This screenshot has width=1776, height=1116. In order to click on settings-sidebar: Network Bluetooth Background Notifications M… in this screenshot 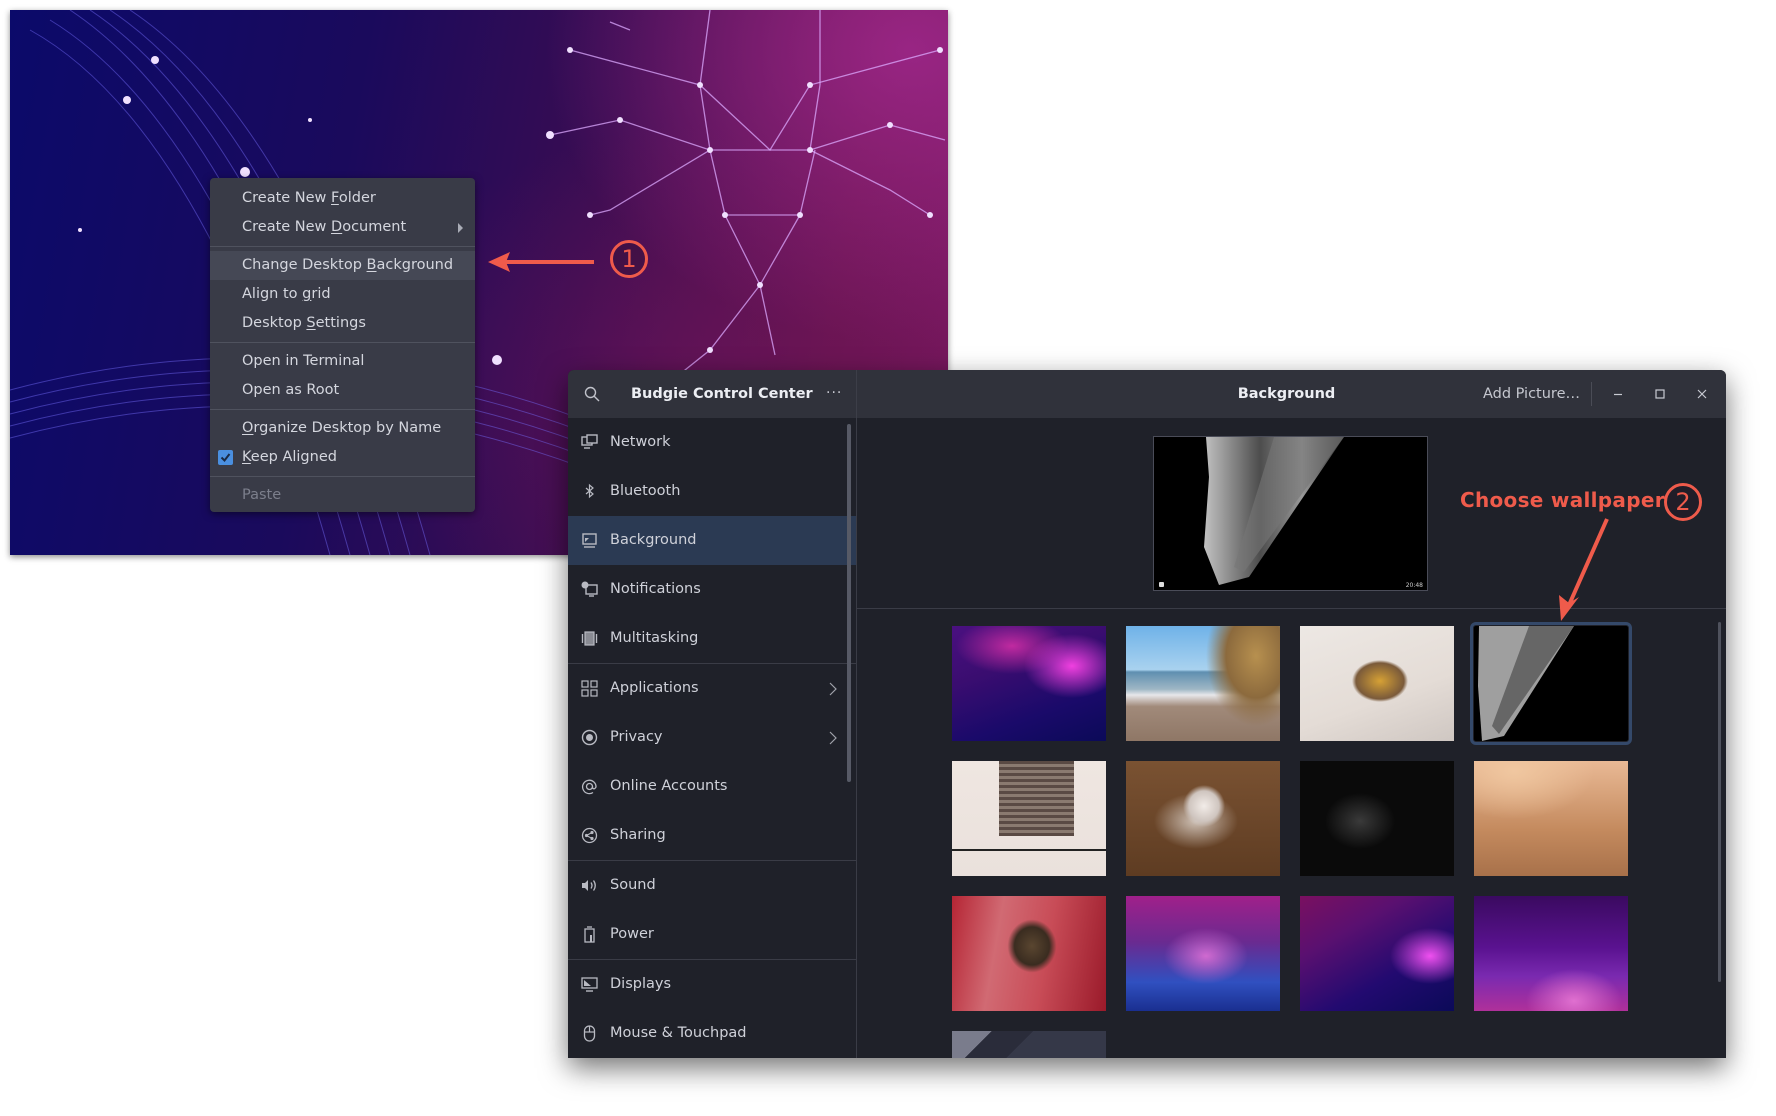, I will do `click(712, 738)`.